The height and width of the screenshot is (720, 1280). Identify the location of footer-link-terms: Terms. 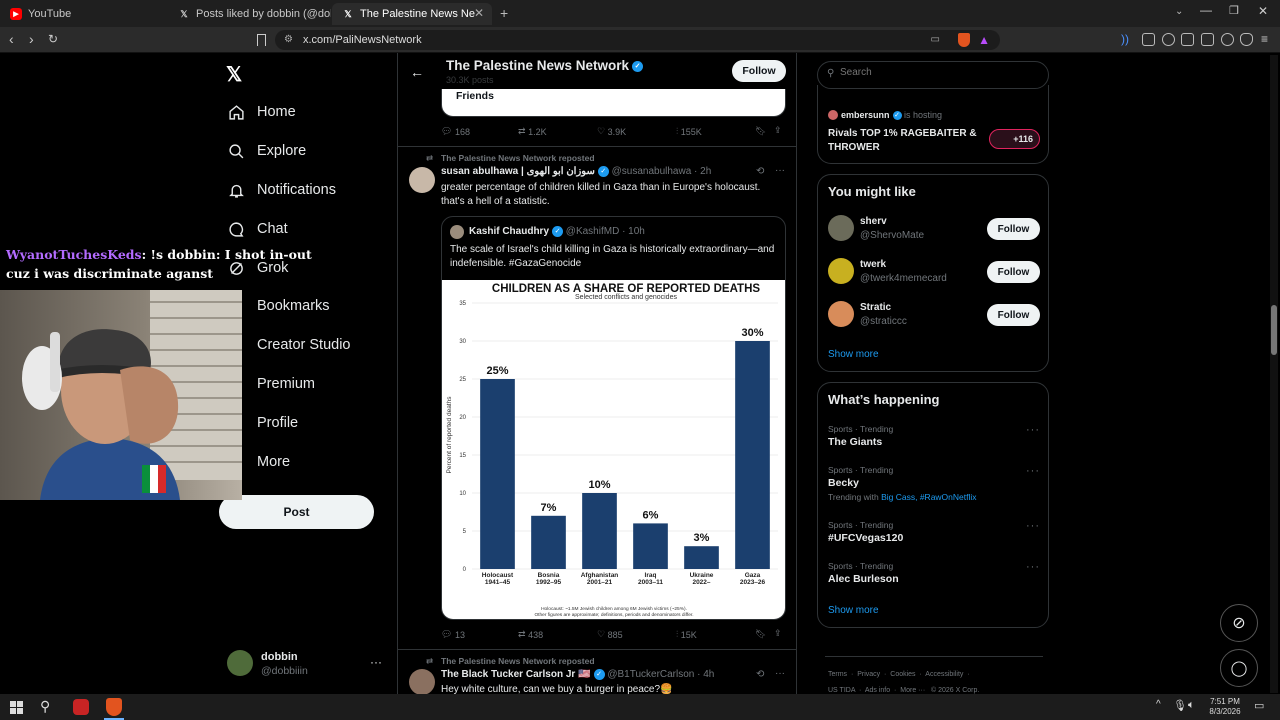
(837, 674).